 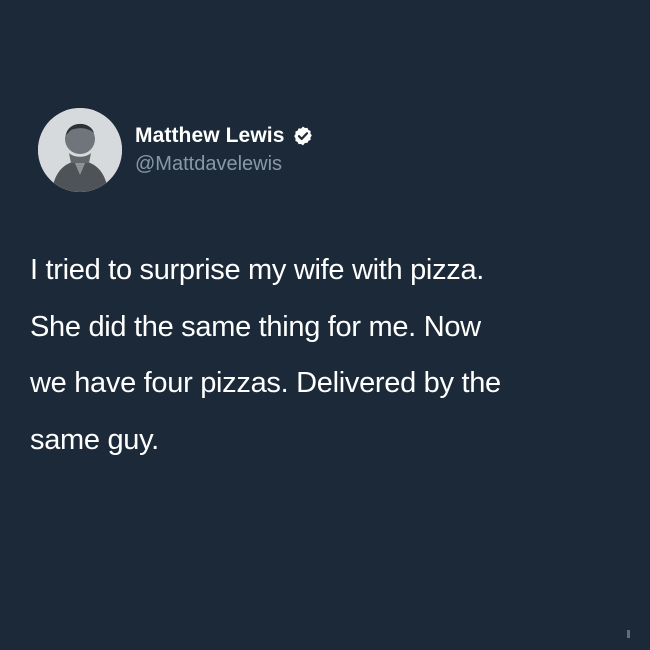 I want to click on tweet-header: Matthew Lewis @Mattdavelewis, so click(x=176, y=150).